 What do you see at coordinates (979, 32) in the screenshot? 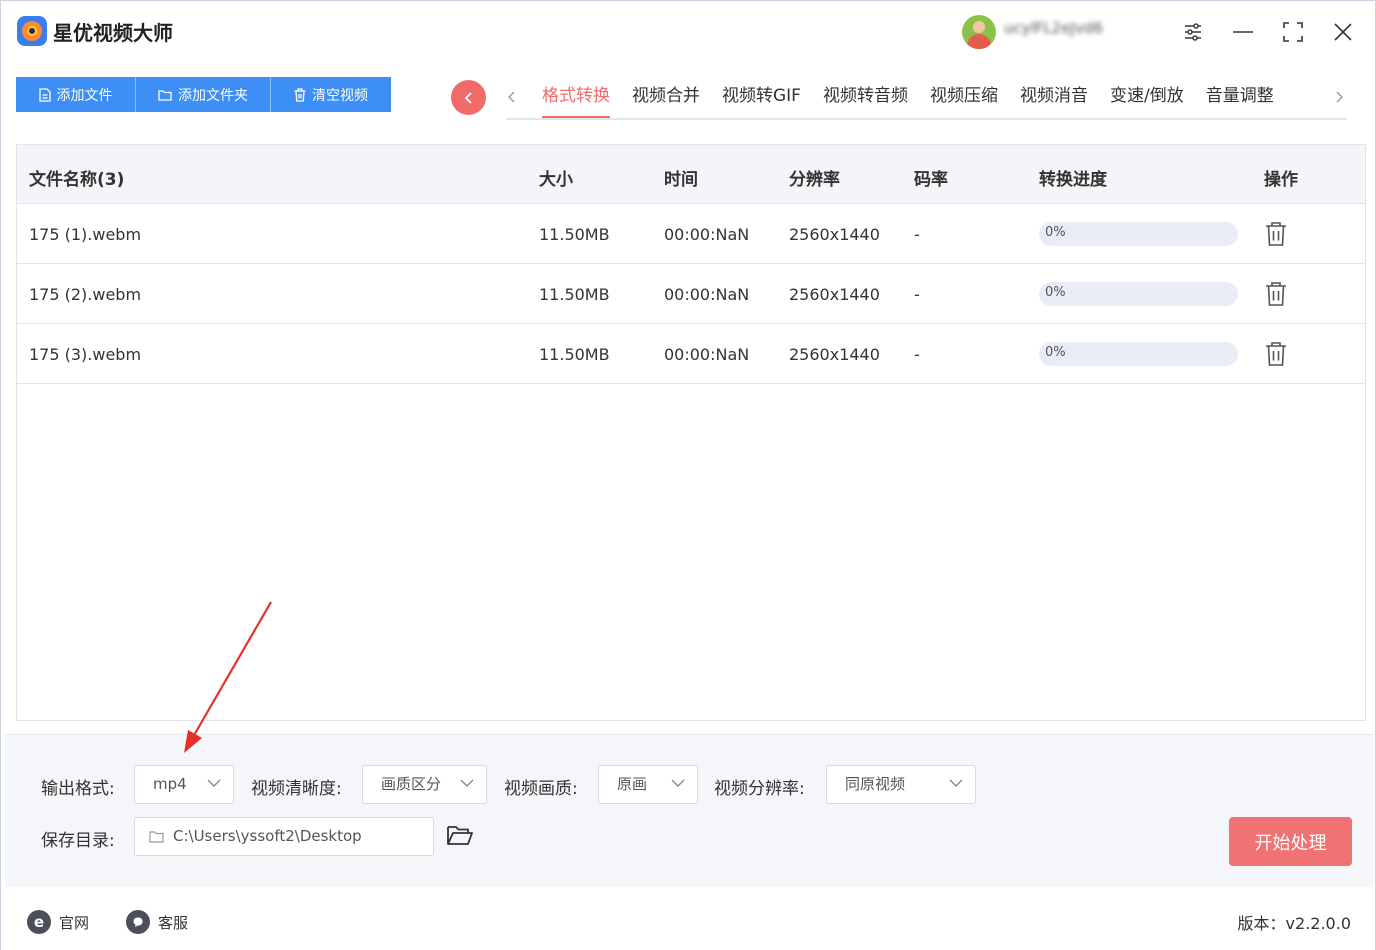
I see `user-avatar` at bounding box center [979, 32].